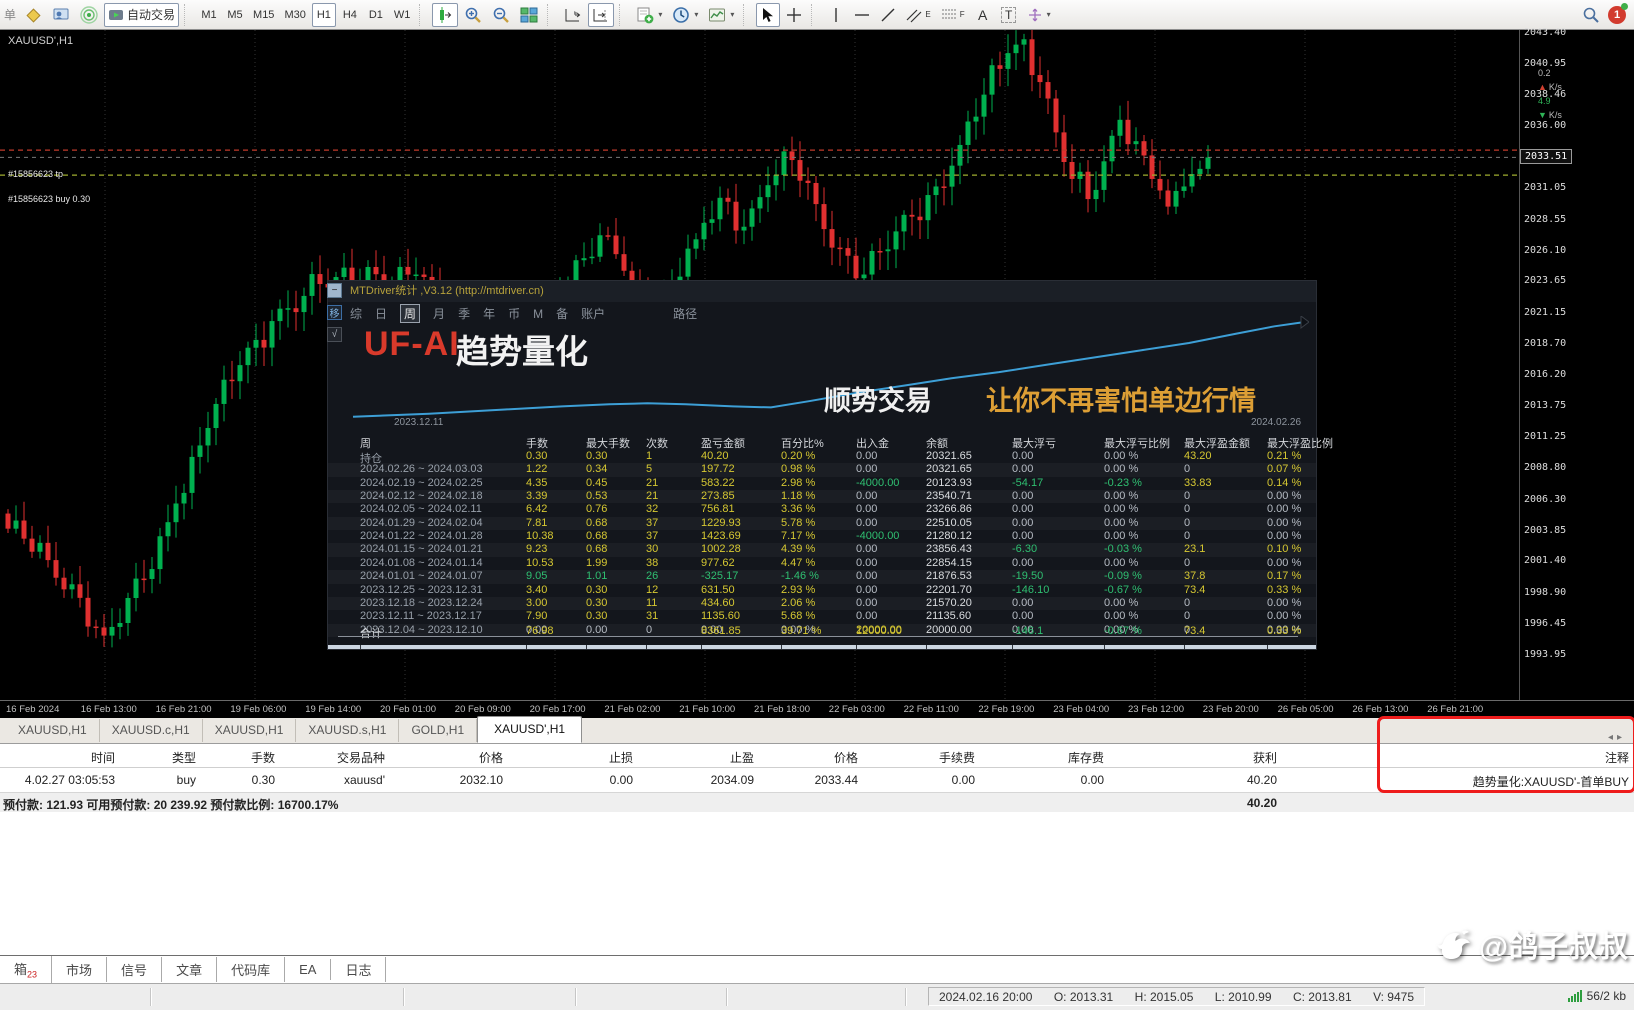 The image size is (1634, 1010). What do you see at coordinates (794, 15) in the screenshot?
I see `crosshair-tool-icon` at bounding box center [794, 15].